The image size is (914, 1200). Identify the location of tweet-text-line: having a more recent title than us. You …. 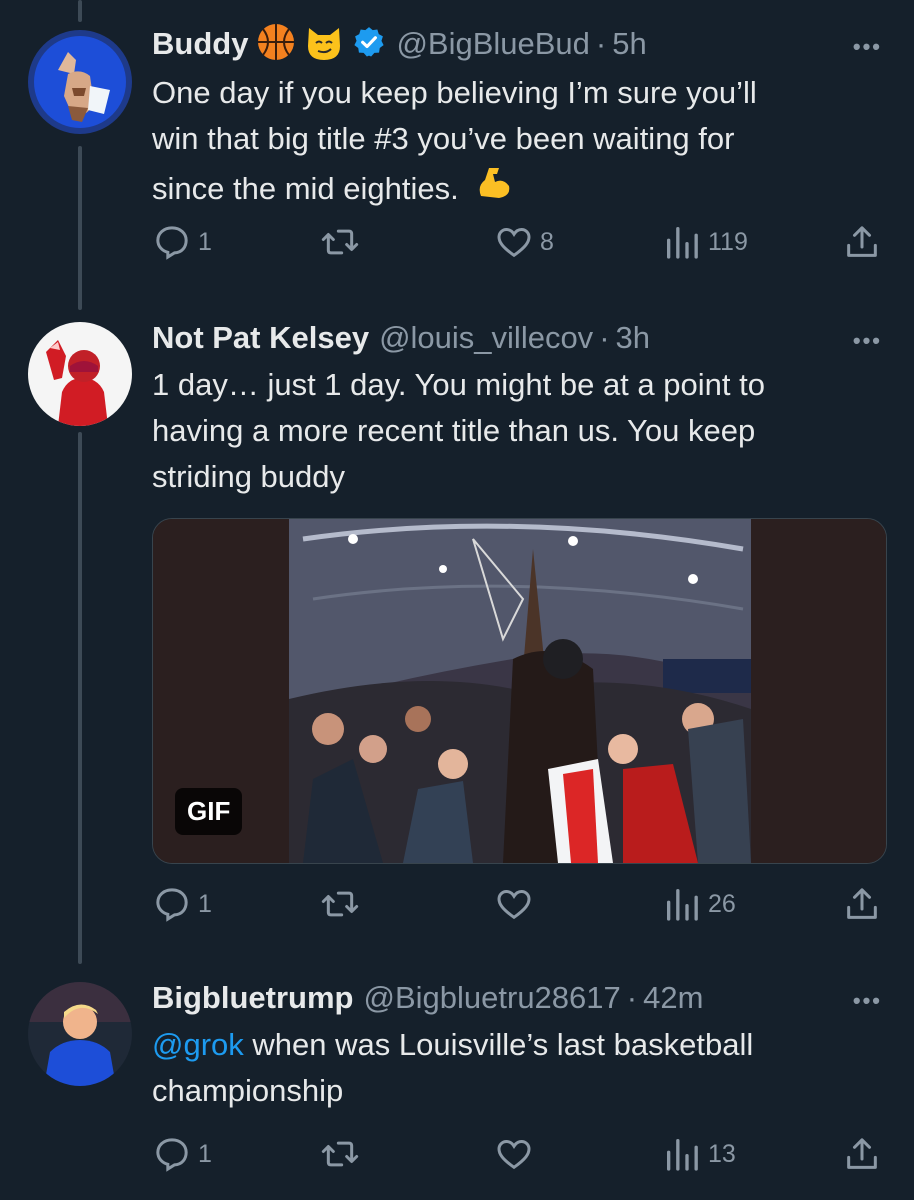
(454, 430).